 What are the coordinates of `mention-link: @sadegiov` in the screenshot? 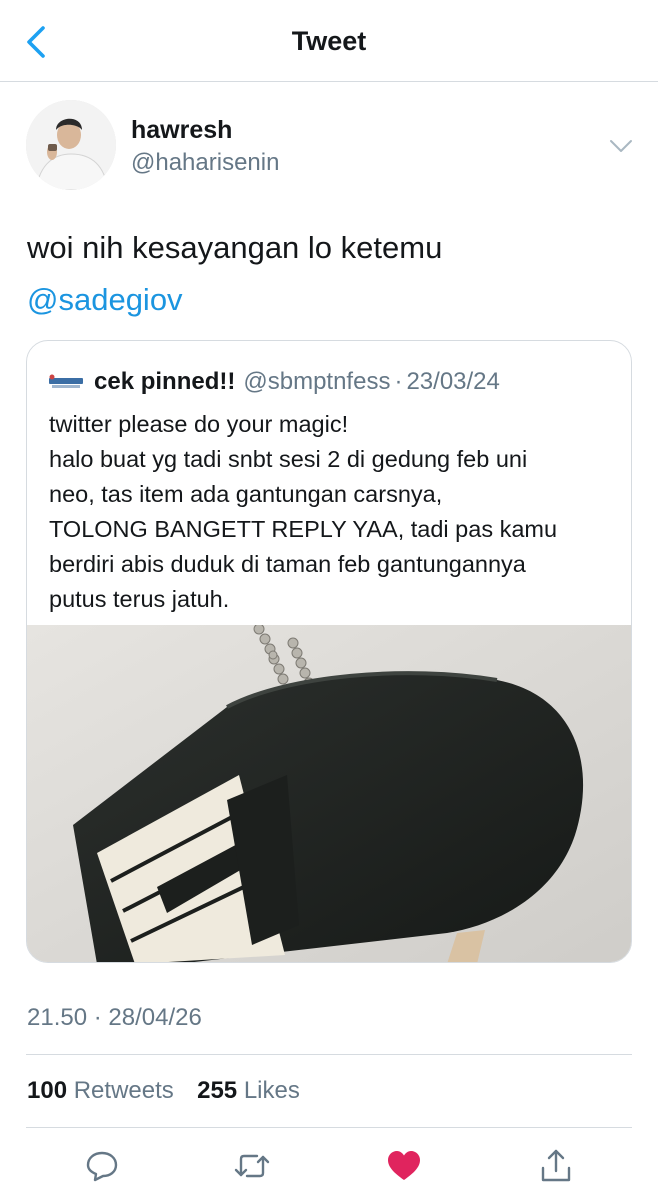 It's located at (327, 300).